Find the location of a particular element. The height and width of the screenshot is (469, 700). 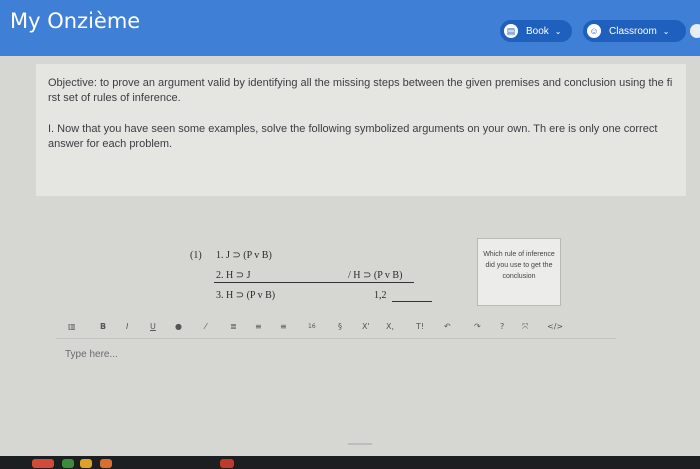

justification: 1,2 is located at coordinates (380, 295).